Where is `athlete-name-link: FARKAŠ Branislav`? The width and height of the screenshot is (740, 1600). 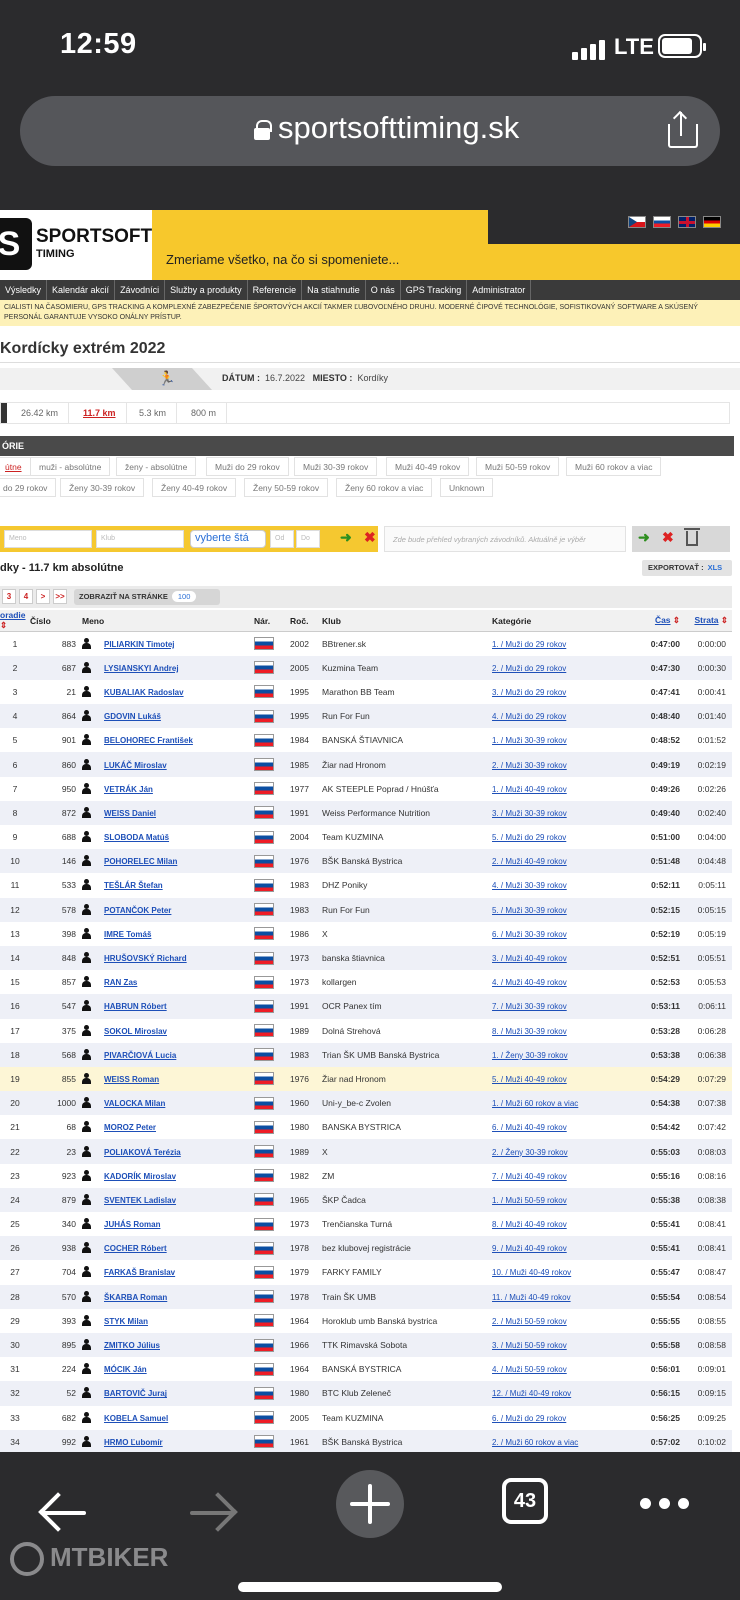
athlete-name-link: FARKAŠ Branislav is located at coordinates (139, 1272).